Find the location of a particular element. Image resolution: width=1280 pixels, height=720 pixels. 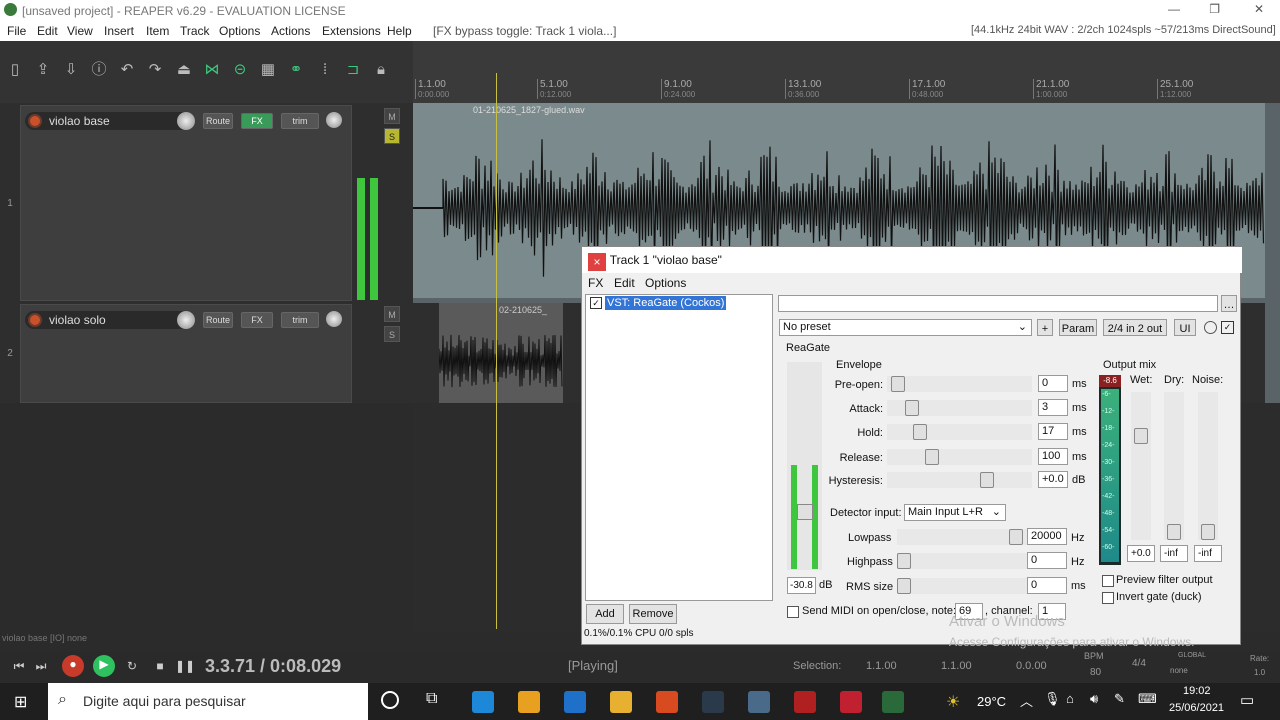

close-button: ✕ is located at coordinates (1259, 9).